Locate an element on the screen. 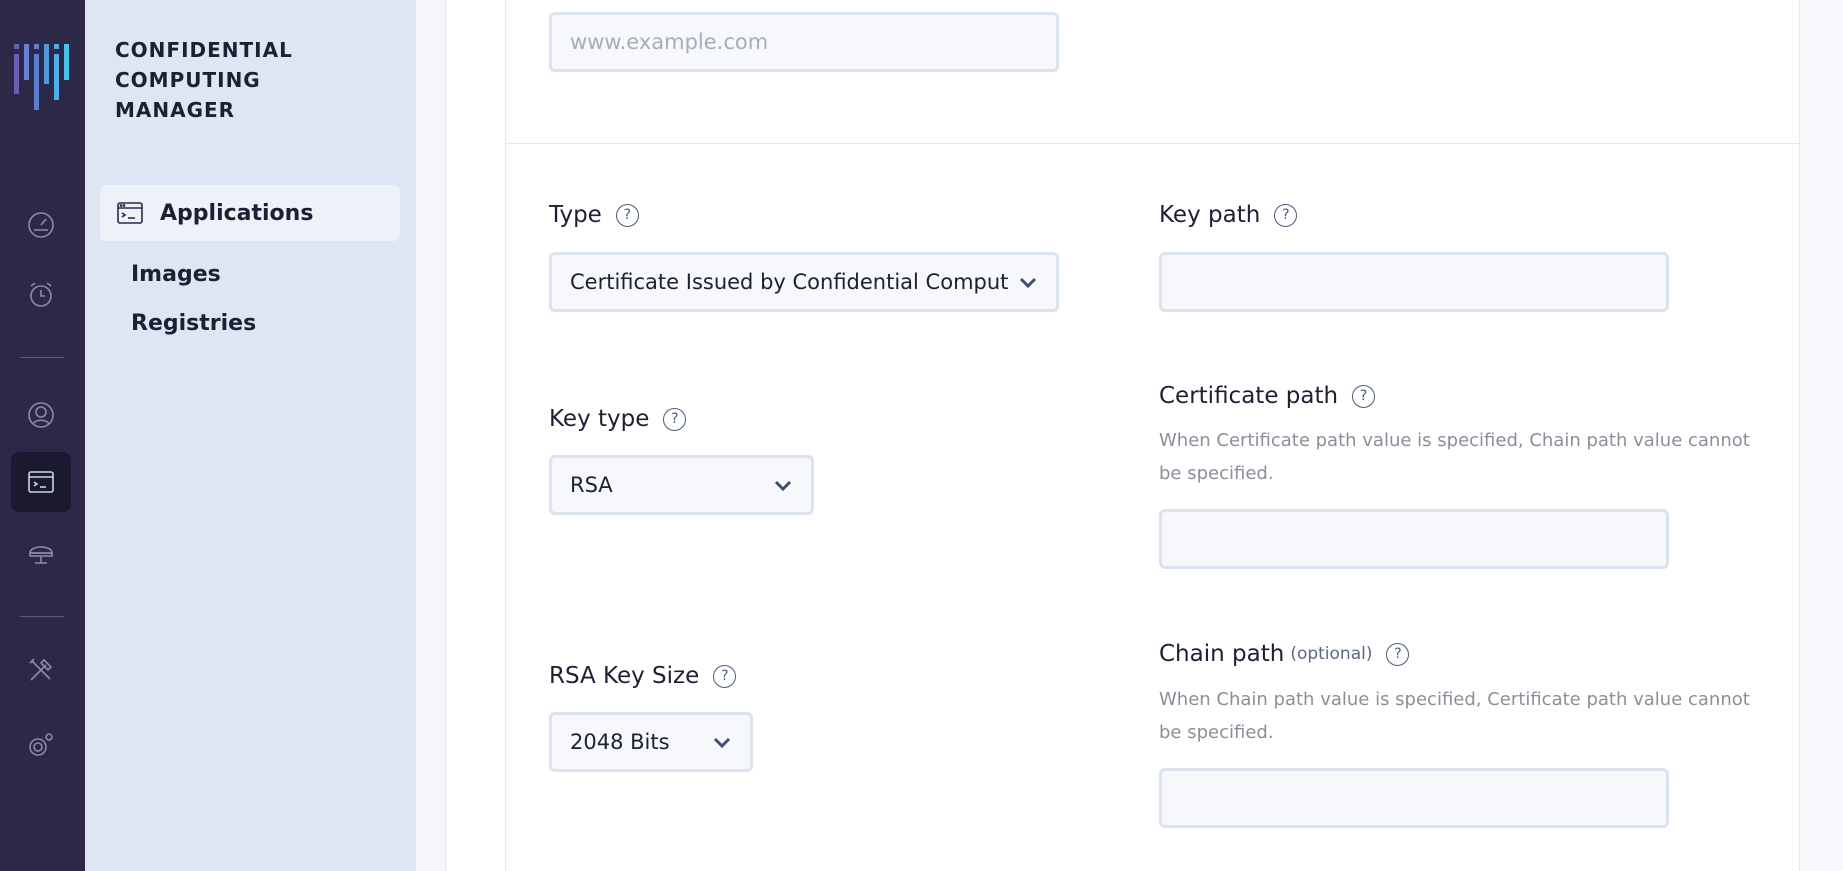 The height and width of the screenshot is (871, 1843). tools-icon is located at coordinates (41, 669).